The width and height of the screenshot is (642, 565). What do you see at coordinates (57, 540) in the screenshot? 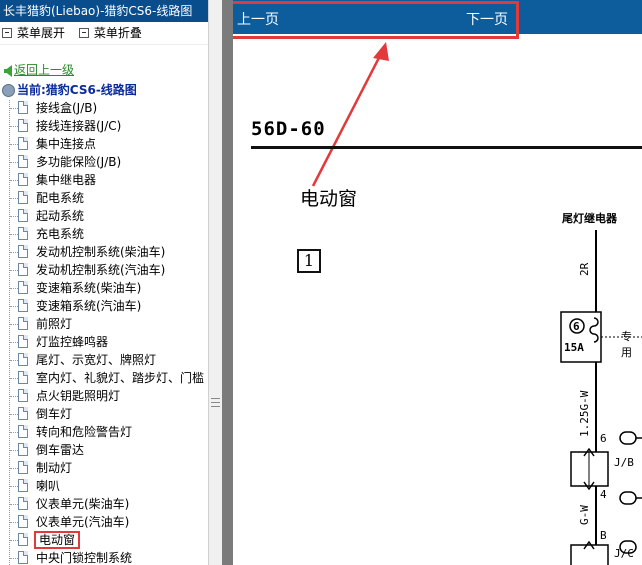
I see `tree-item-label: 电动窗` at bounding box center [57, 540].